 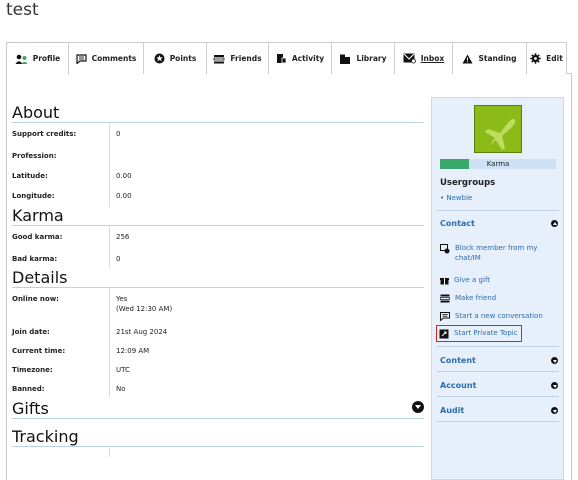 I want to click on tab-label: Profile, so click(x=46, y=58).